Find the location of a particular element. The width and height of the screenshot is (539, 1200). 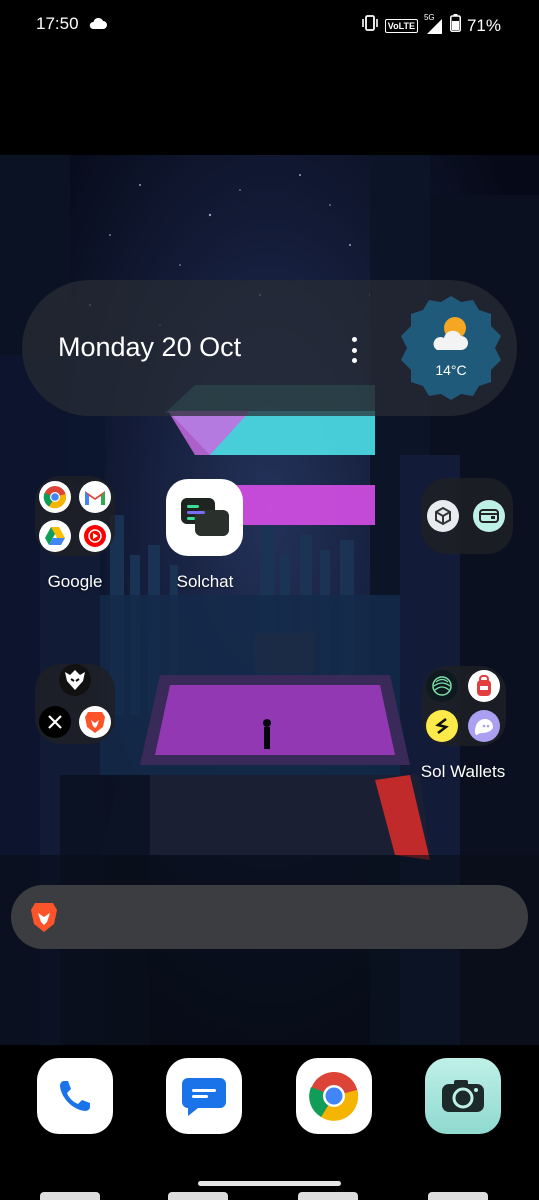

battery-percent: 71% is located at coordinates (483, 25).